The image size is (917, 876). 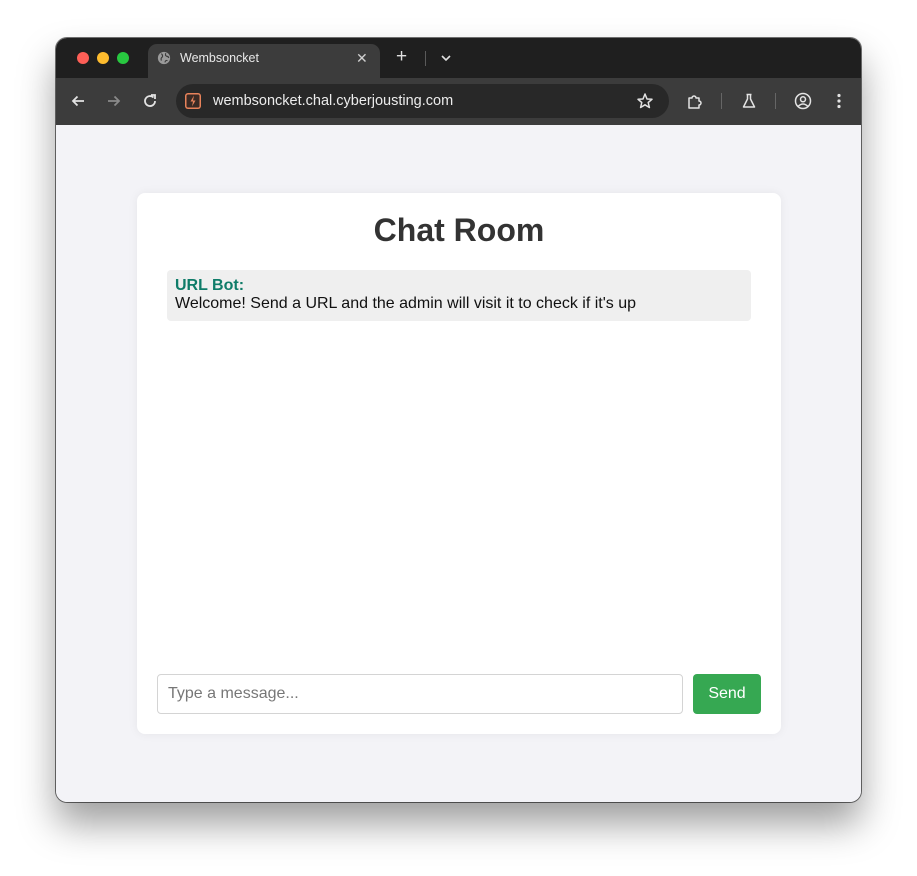 What do you see at coordinates (446, 58) in the screenshot?
I see `chevron-down-icon` at bounding box center [446, 58].